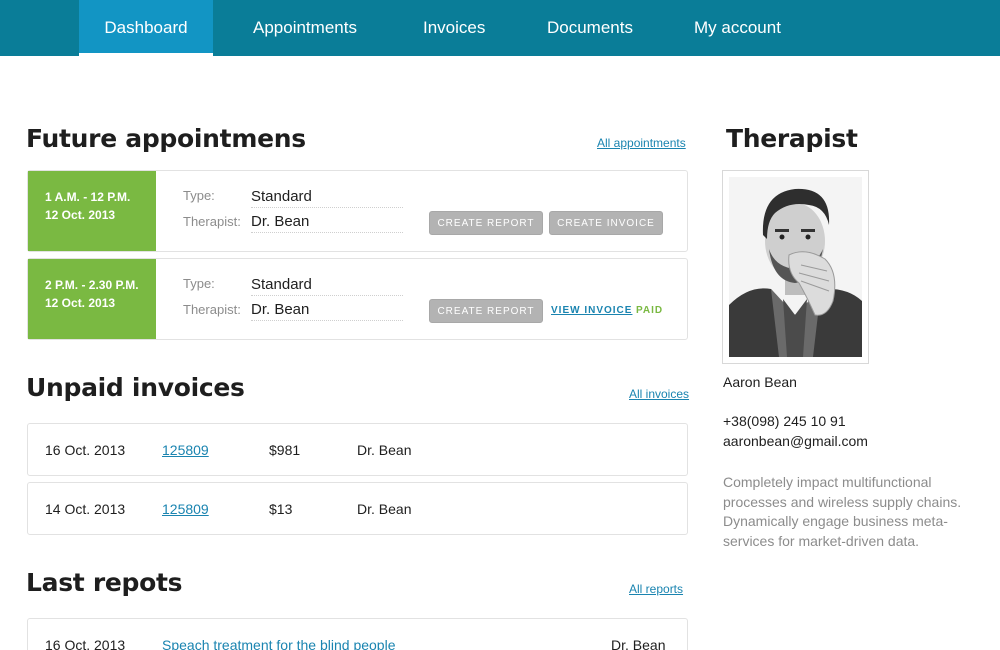 This screenshot has height=650, width=1000. I want to click on therapist-email: aaronbean@gmail.com, so click(795, 441).